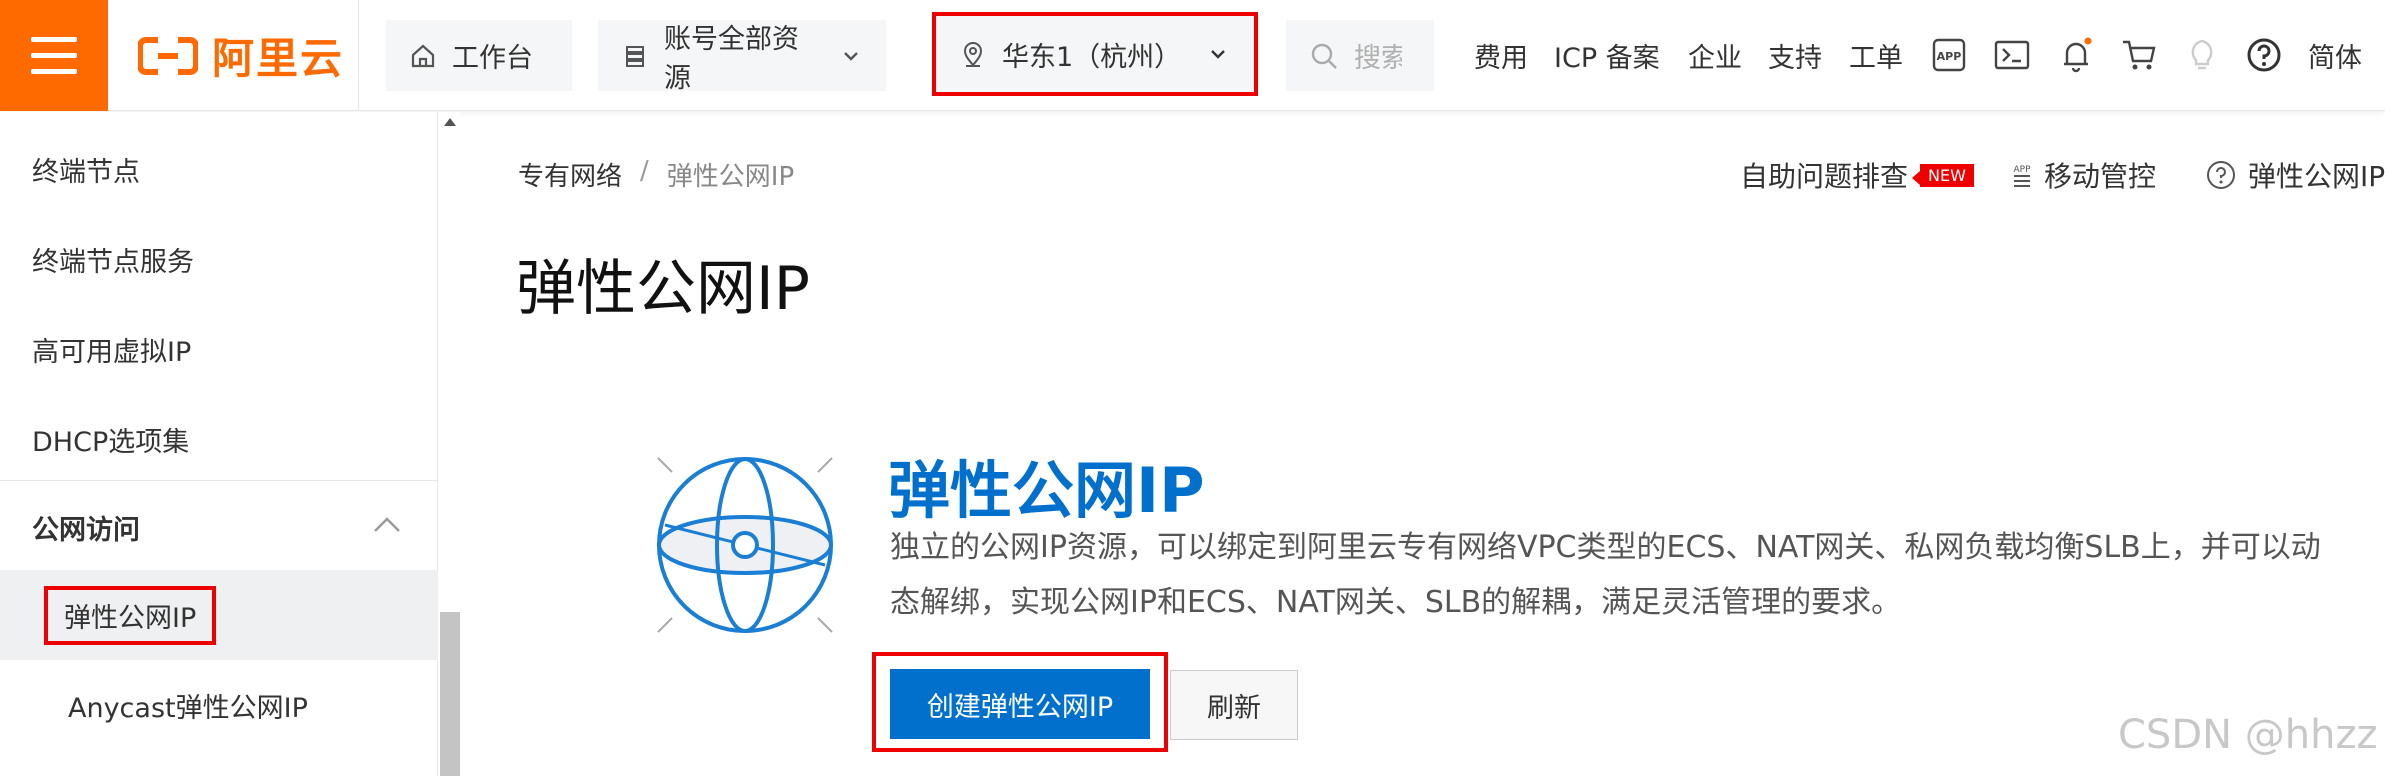 The width and height of the screenshot is (2385, 776). What do you see at coordinates (2335, 55) in the screenshot?
I see `language-switch: 简体` at bounding box center [2335, 55].